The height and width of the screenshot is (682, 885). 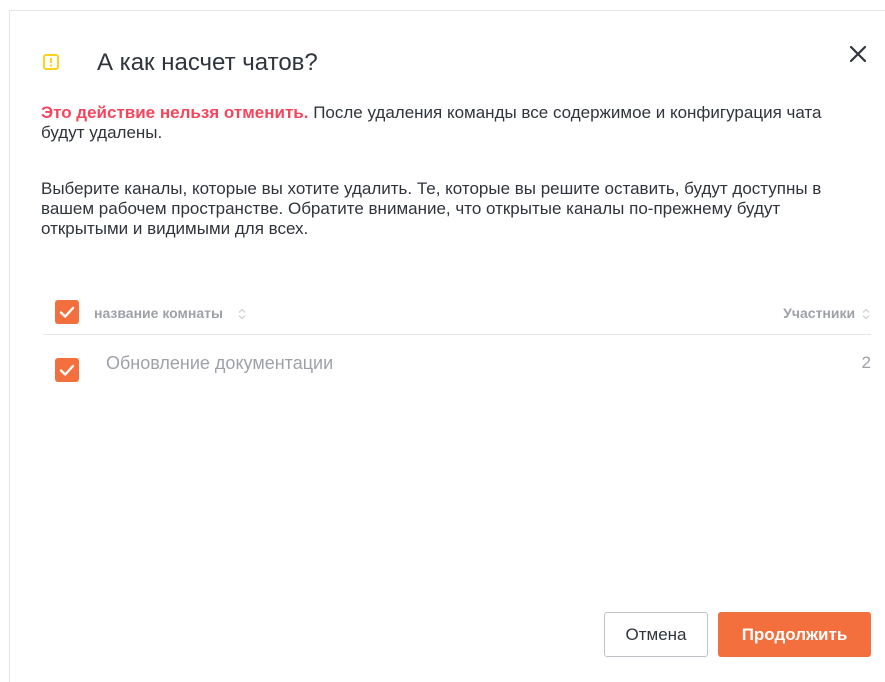 I want to click on cancel-button: Отмена, so click(x=656, y=634).